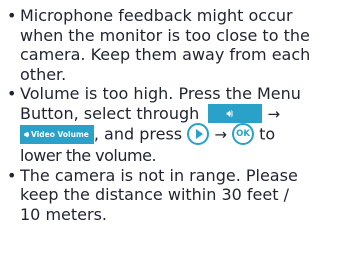 This screenshot has height=253, width=338. I want to click on item-text-line: other., so click(43, 74).